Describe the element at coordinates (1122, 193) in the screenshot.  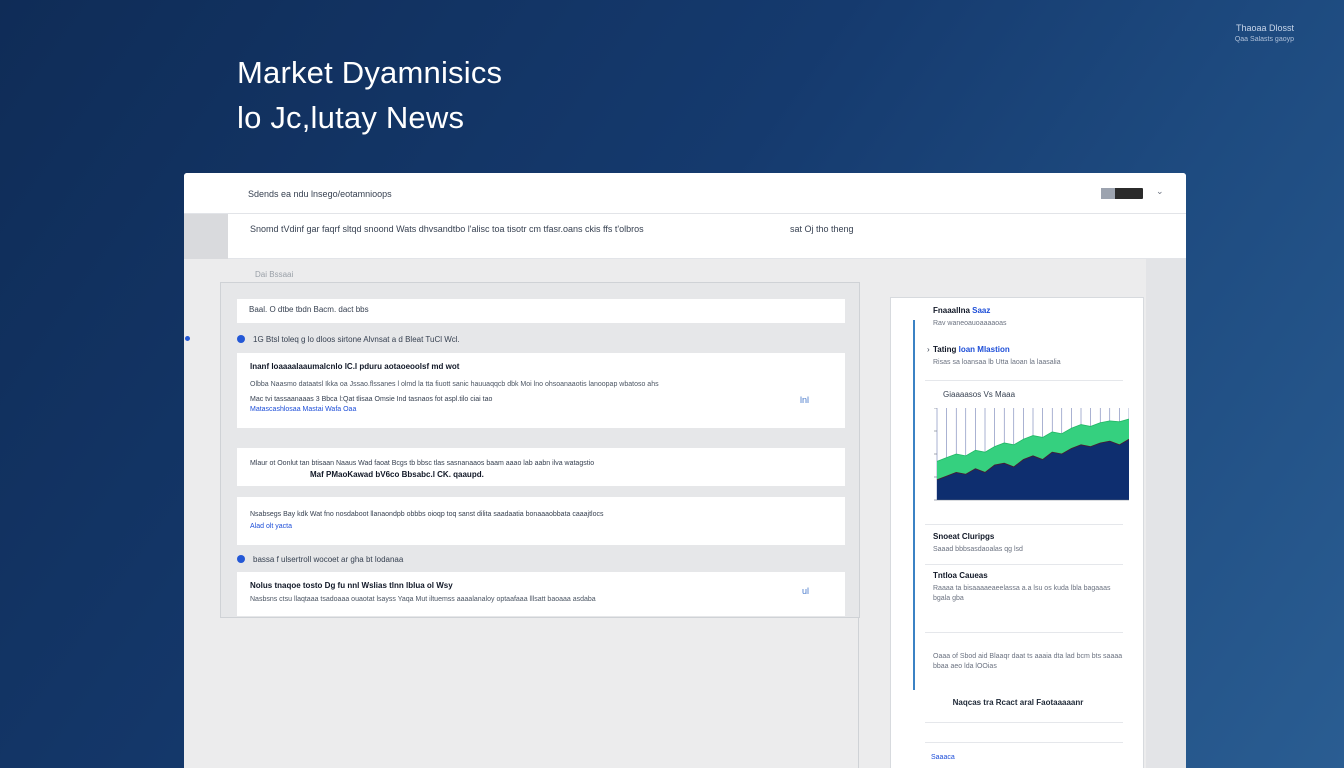
I see `view-toggle` at that location.